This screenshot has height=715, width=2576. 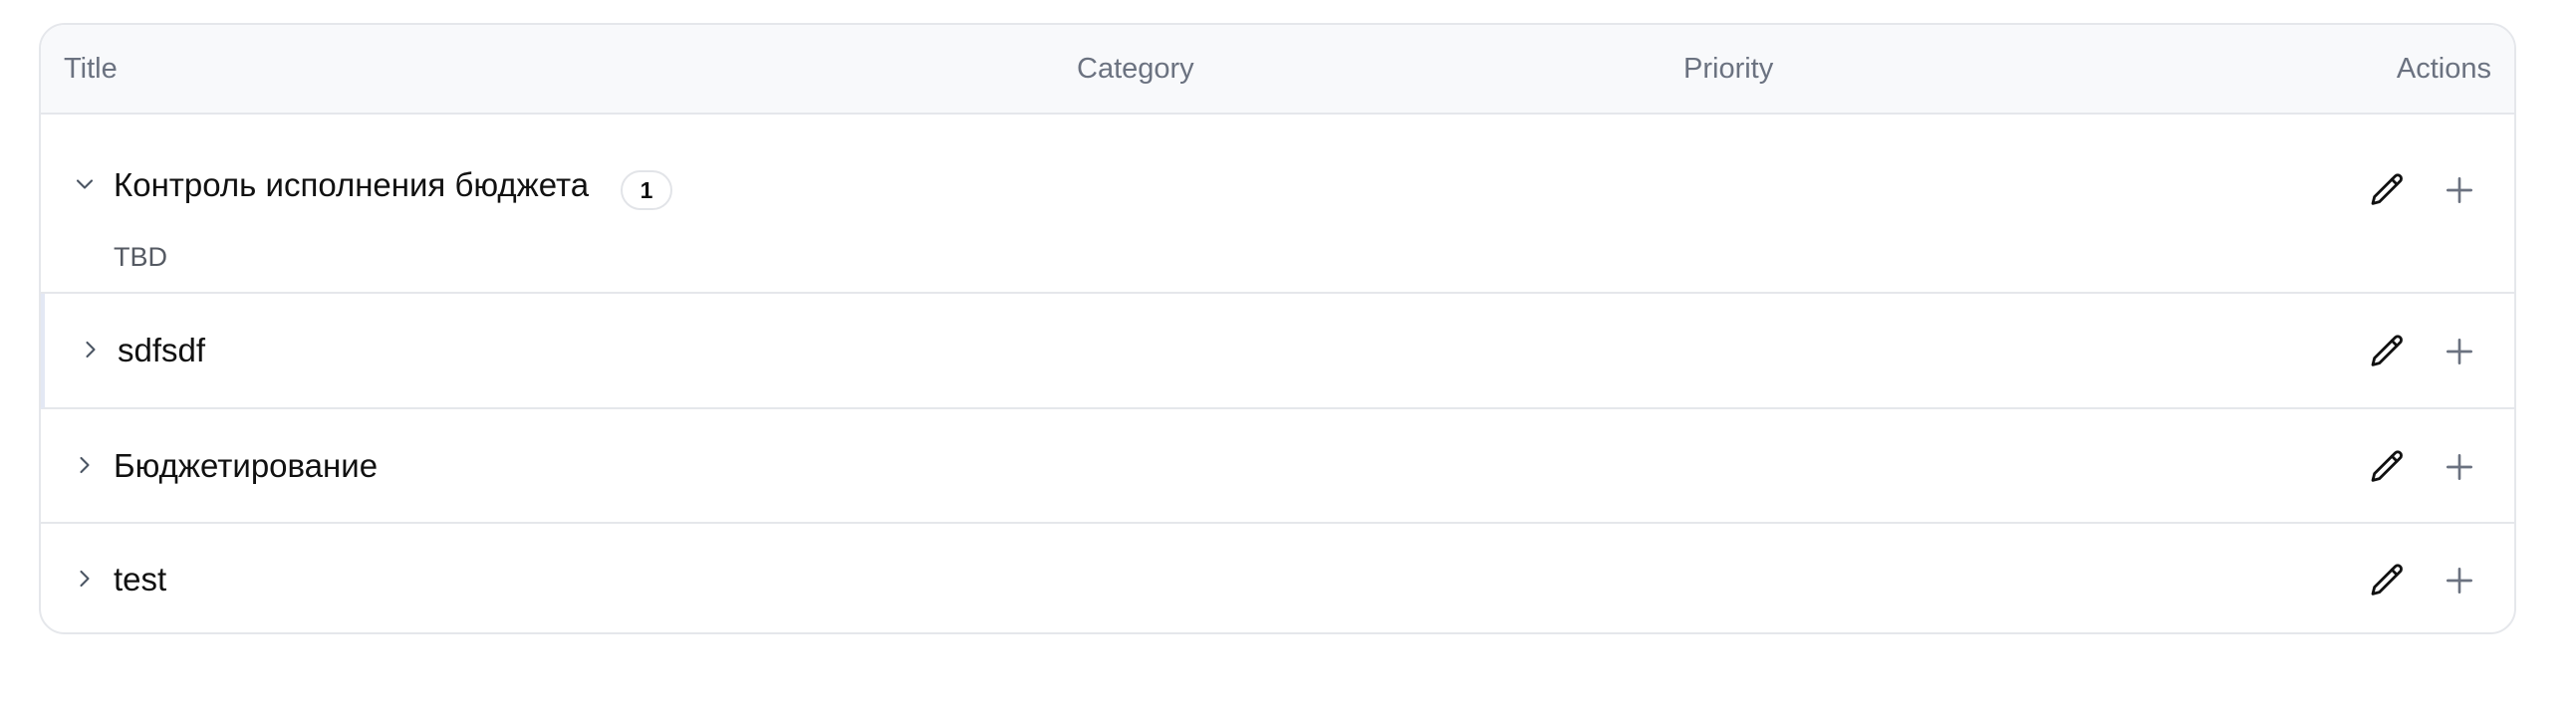 What do you see at coordinates (91, 69) in the screenshot?
I see `column-header-title: Title` at bounding box center [91, 69].